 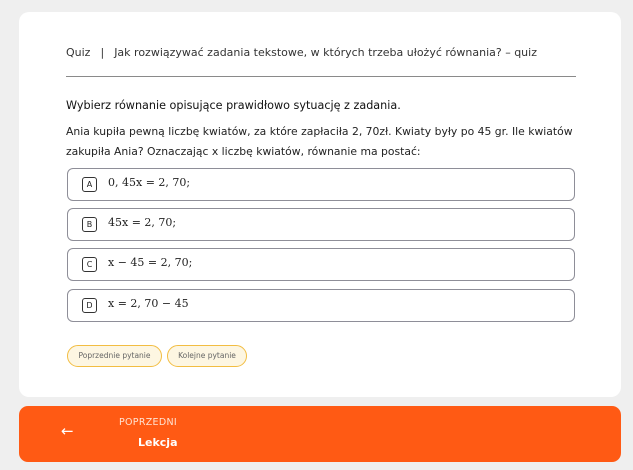 What do you see at coordinates (321, 184) in the screenshot?
I see `answer-option-a: A 0, 45x = 2, 70;` at bounding box center [321, 184].